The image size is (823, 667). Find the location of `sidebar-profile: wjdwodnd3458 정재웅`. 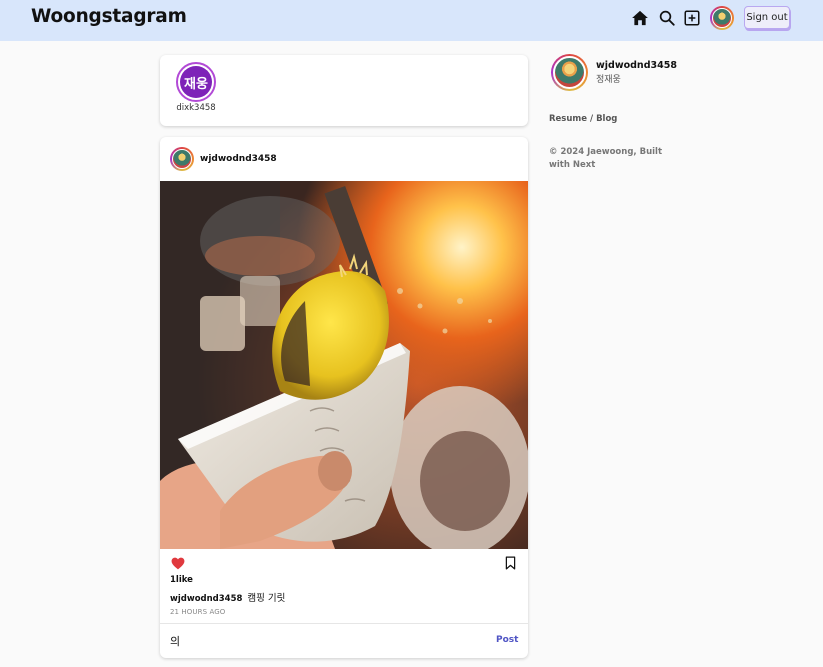

sidebar-profile: wjdwodnd3458 정재웅 is located at coordinates (614, 72).